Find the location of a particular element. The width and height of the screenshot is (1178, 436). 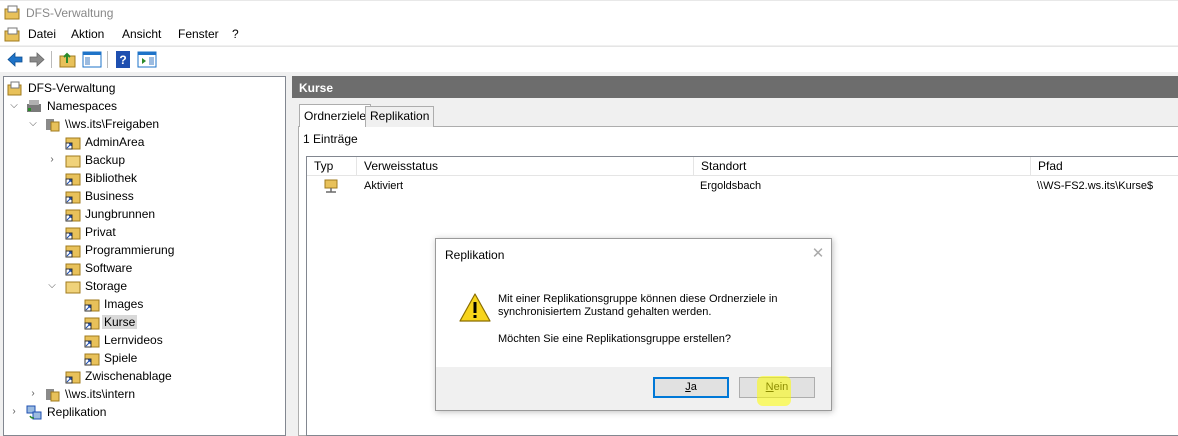

dialog-footer: Ja Nein is located at coordinates (633, 388).